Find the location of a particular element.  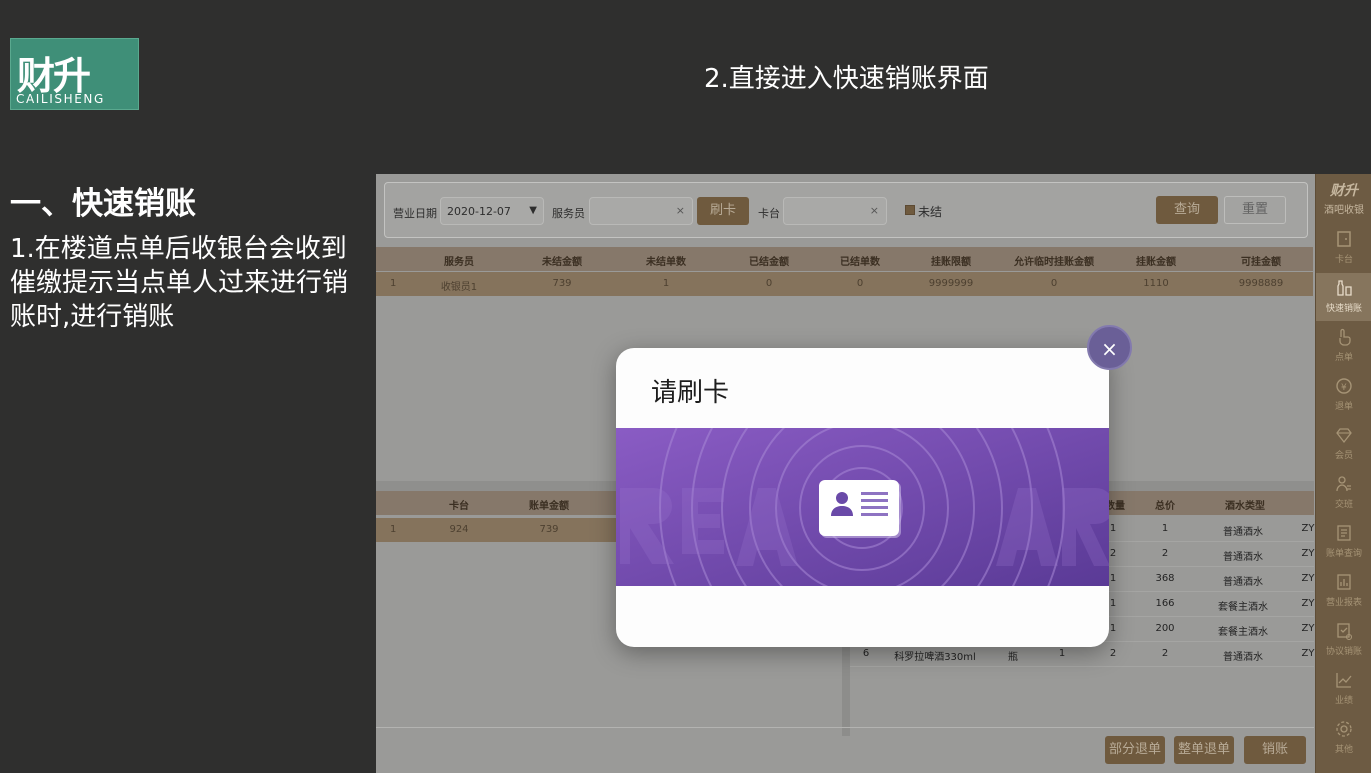

id-card-icon is located at coordinates (860, 509).